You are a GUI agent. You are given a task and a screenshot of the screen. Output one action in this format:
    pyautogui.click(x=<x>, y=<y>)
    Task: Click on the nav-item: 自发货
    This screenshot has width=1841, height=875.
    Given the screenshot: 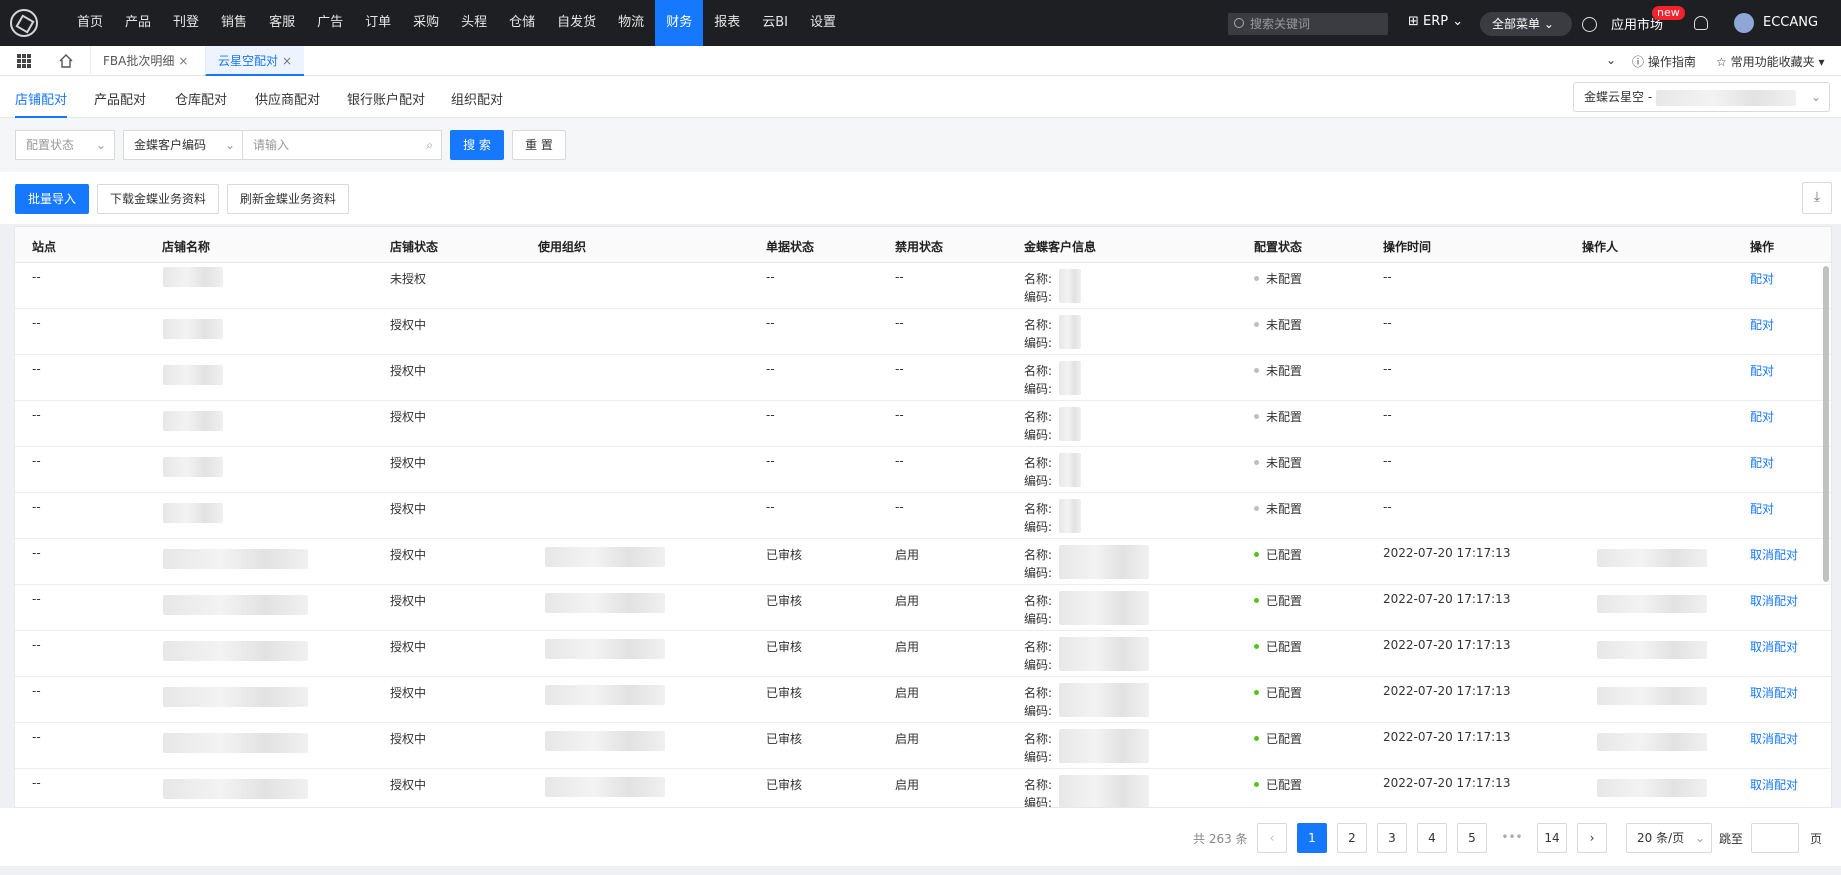 What is the action you would take?
    pyautogui.click(x=576, y=23)
    